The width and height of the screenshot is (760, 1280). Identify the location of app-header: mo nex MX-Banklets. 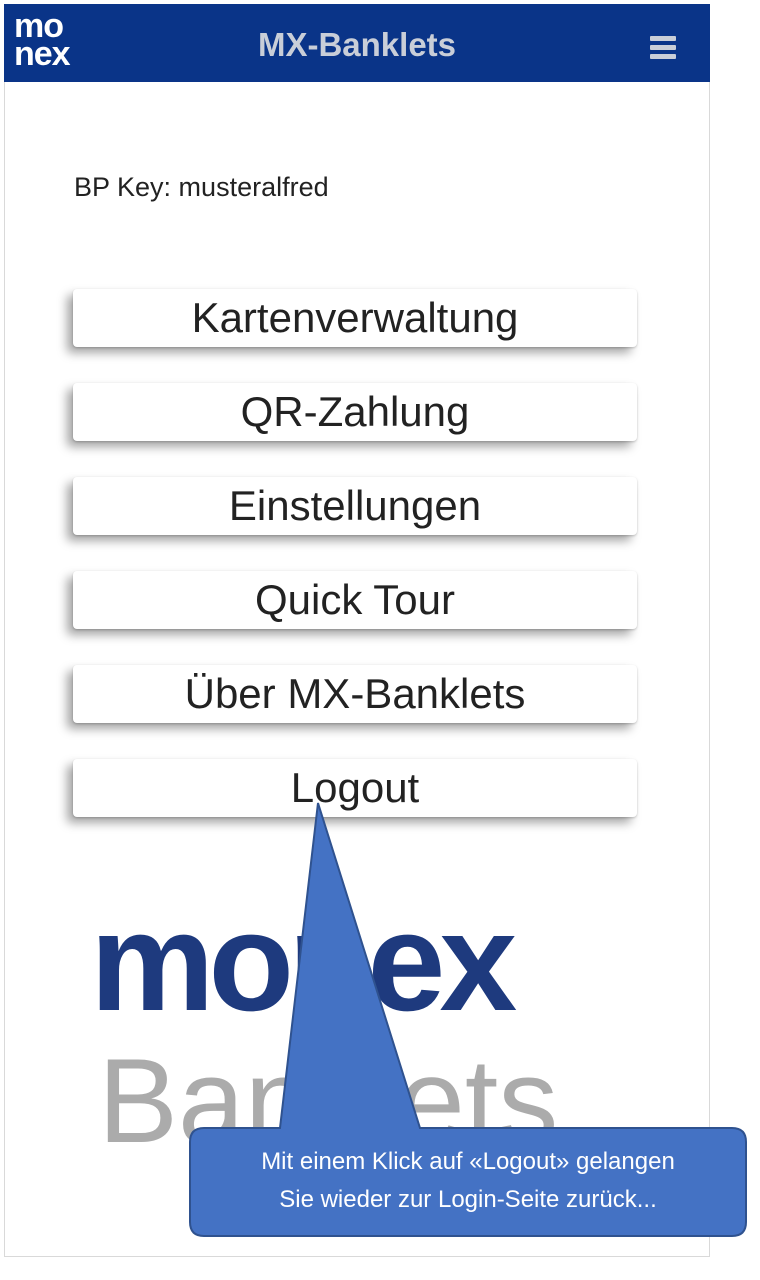
(357, 43).